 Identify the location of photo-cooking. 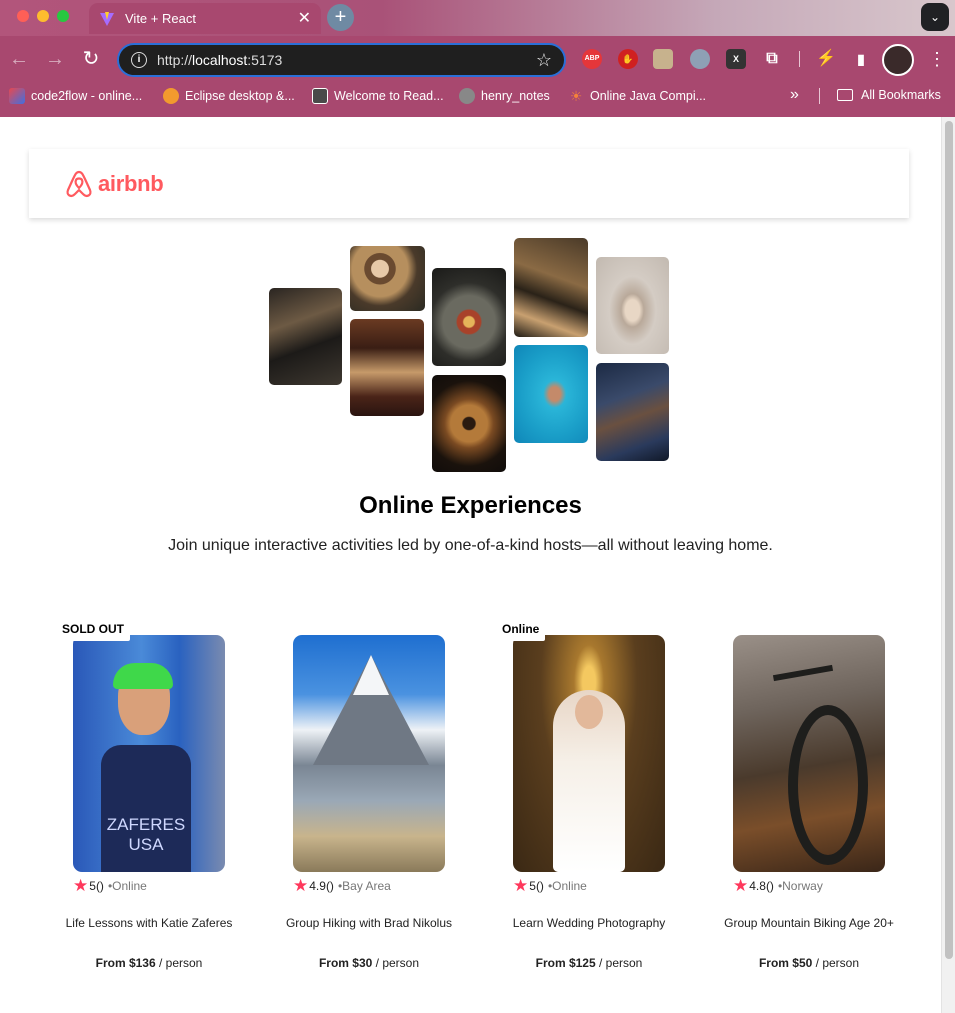
(305, 336).